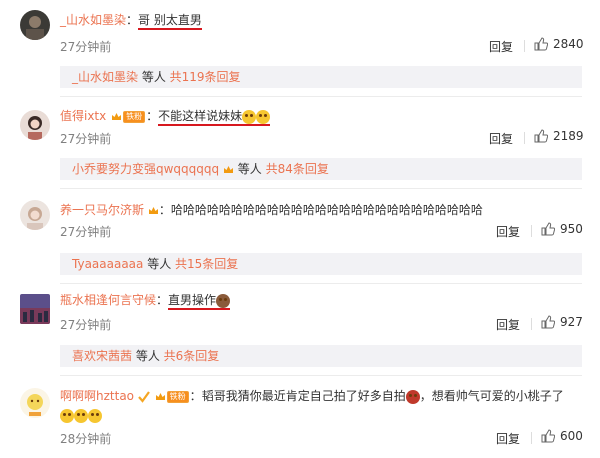 This screenshot has height=458, width=600. I want to click on username-link: 值得ixtx, so click(83, 116).